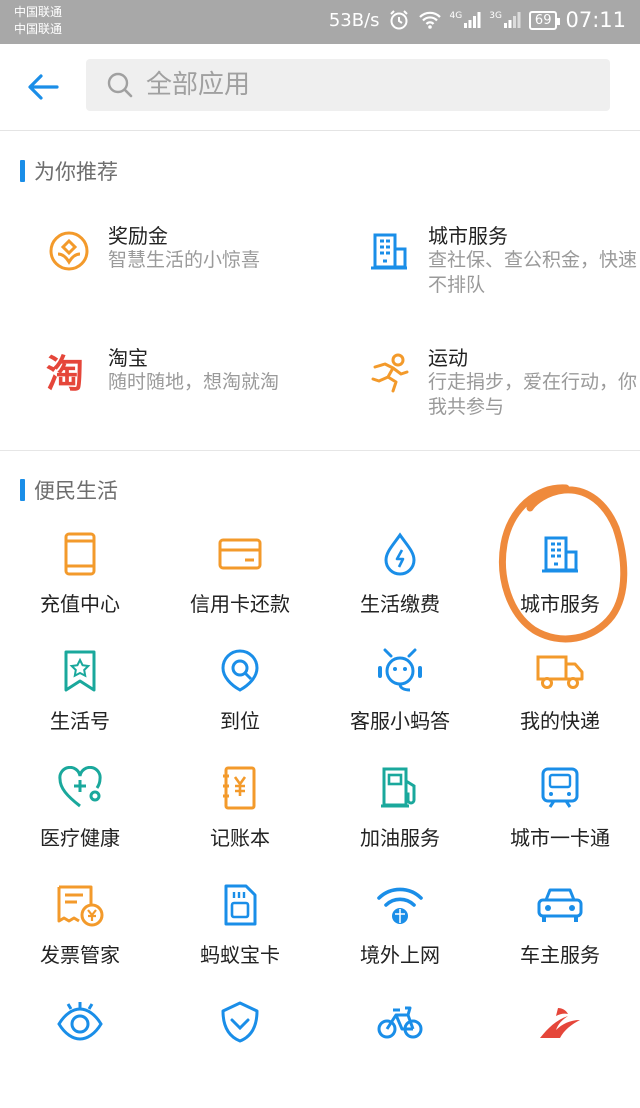 This screenshot has height=1108, width=640. What do you see at coordinates (560, 702) in the screenshot?
I see `grid-item-express: 我的快递` at bounding box center [560, 702].